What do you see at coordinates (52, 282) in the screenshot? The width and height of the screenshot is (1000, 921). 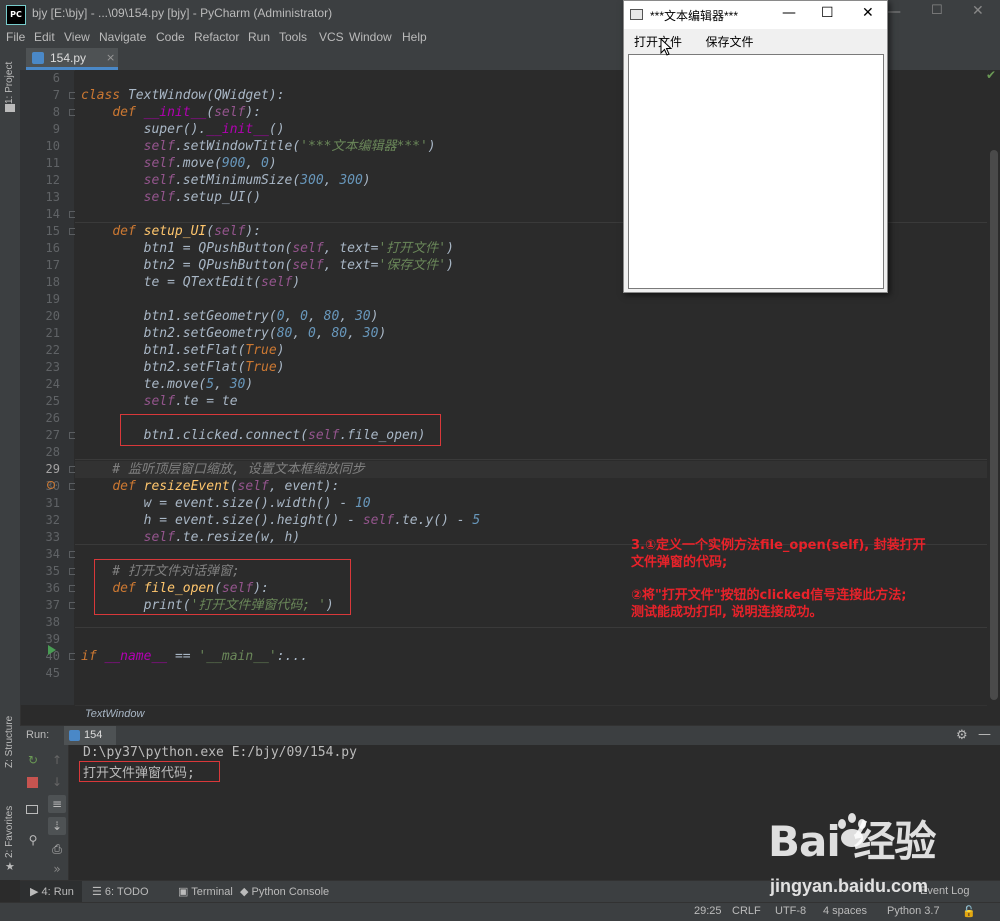 I see `line-number: 18` at bounding box center [52, 282].